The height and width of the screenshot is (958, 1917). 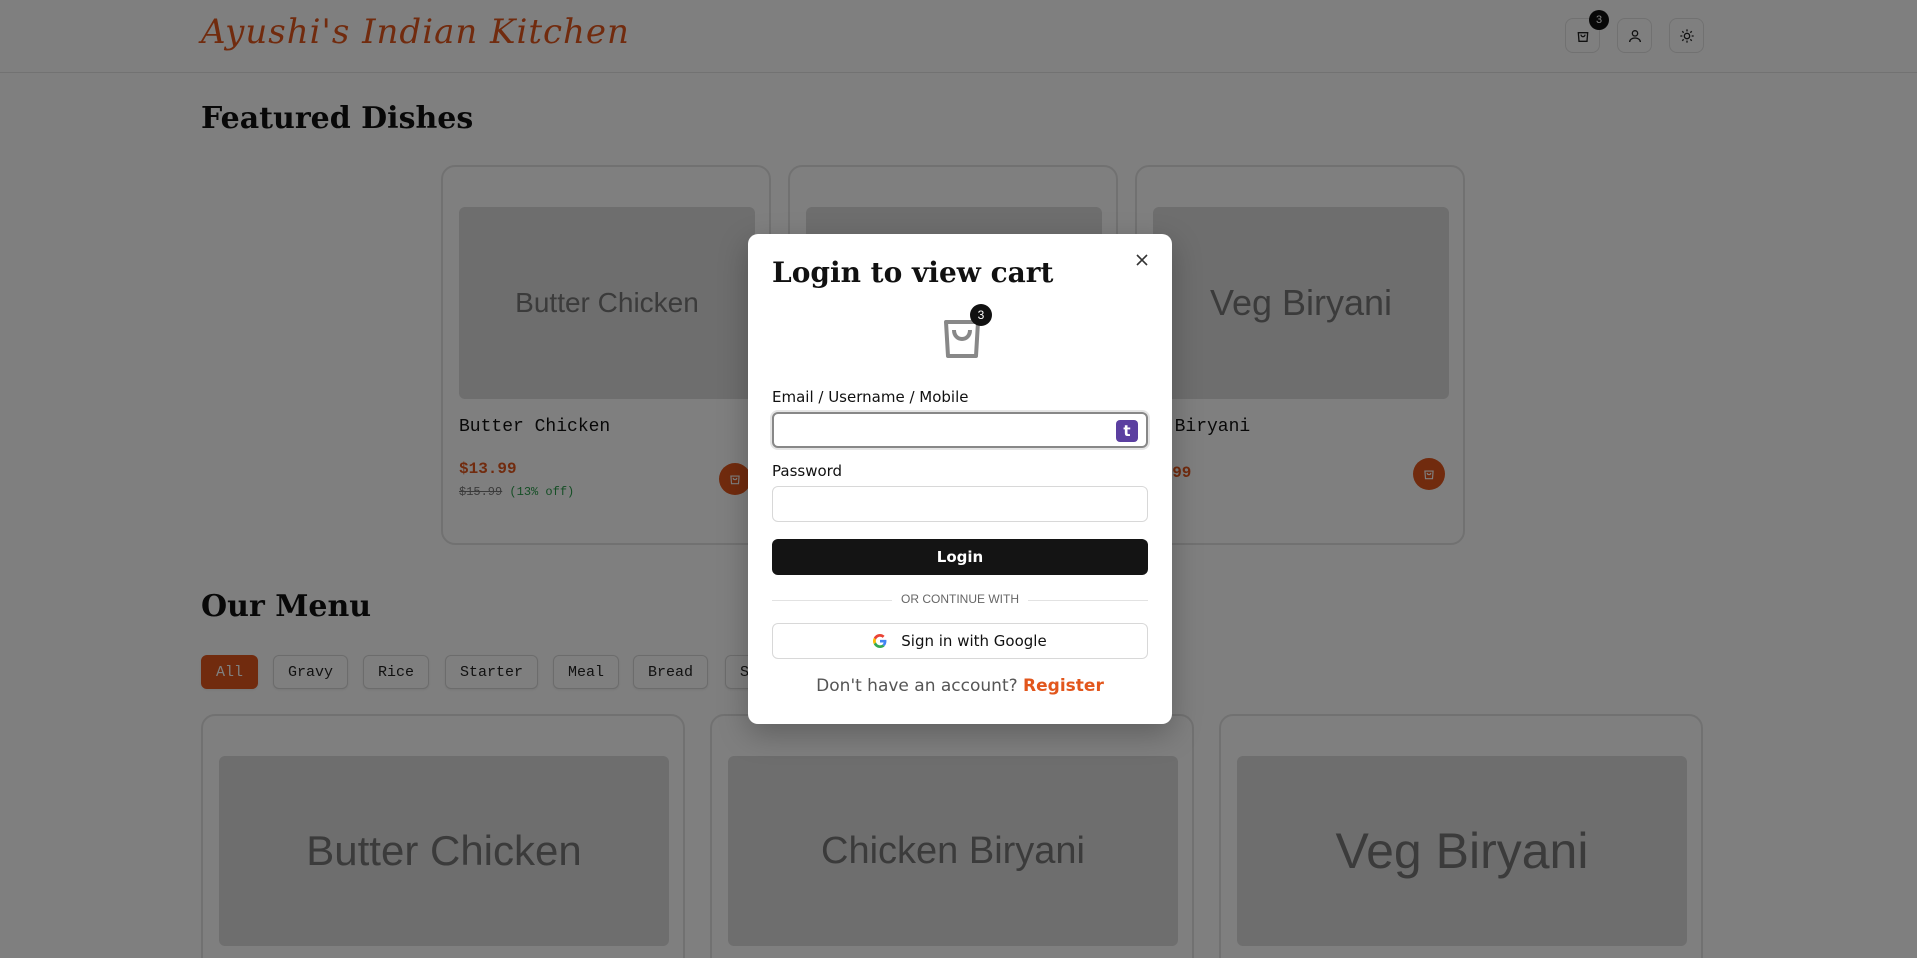 What do you see at coordinates (960, 430) in the screenshot?
I see `email-input` at bounding box center [960, 430].